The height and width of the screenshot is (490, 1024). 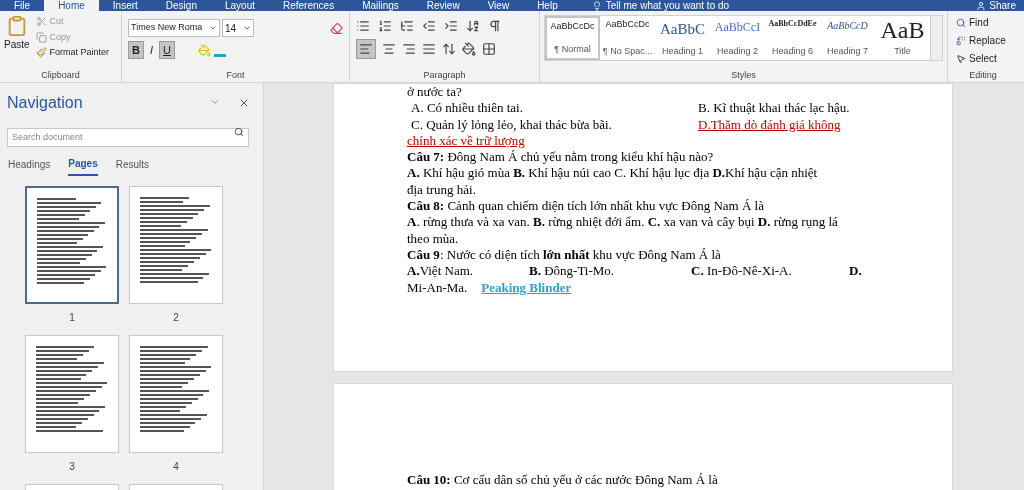 What do you see at coordinates (45, 103) in the screenshot?
I see `pane-title: Navigation` at bounding box center [45, 103].